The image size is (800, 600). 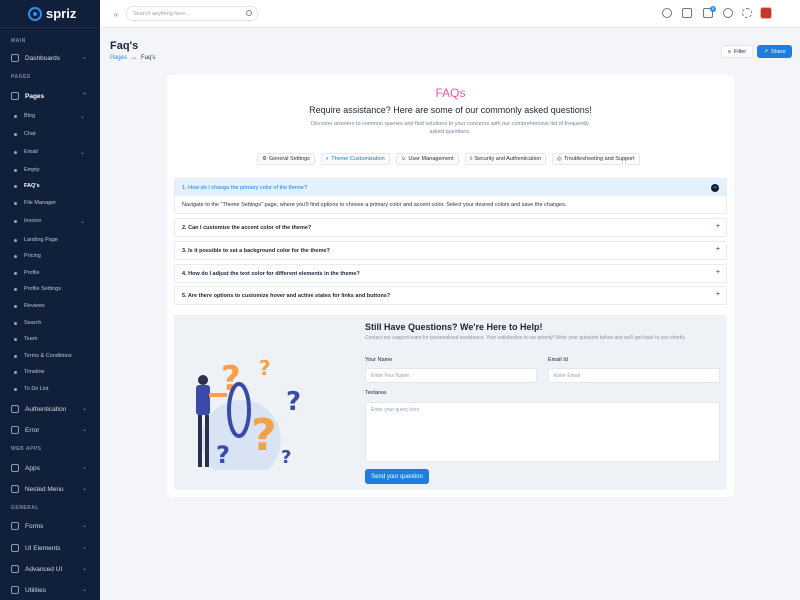 What do you see at coordinates (27, 256) in the screenshot?
I see `sidebar-subitem-pricing: Pricing` at bounding box center [27, 256].